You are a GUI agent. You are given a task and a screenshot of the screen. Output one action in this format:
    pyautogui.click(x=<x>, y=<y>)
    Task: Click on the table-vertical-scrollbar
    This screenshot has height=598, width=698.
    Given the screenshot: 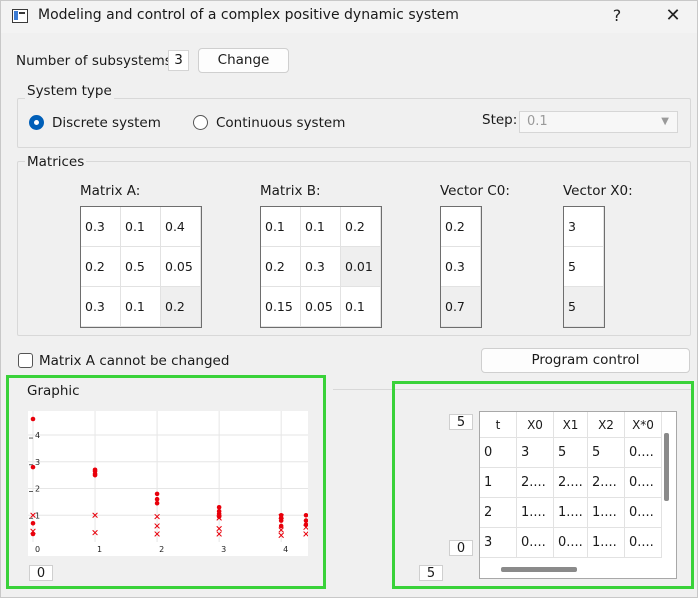 What is the action you would take?
    pyautogui.click(x=666, y=467)
    